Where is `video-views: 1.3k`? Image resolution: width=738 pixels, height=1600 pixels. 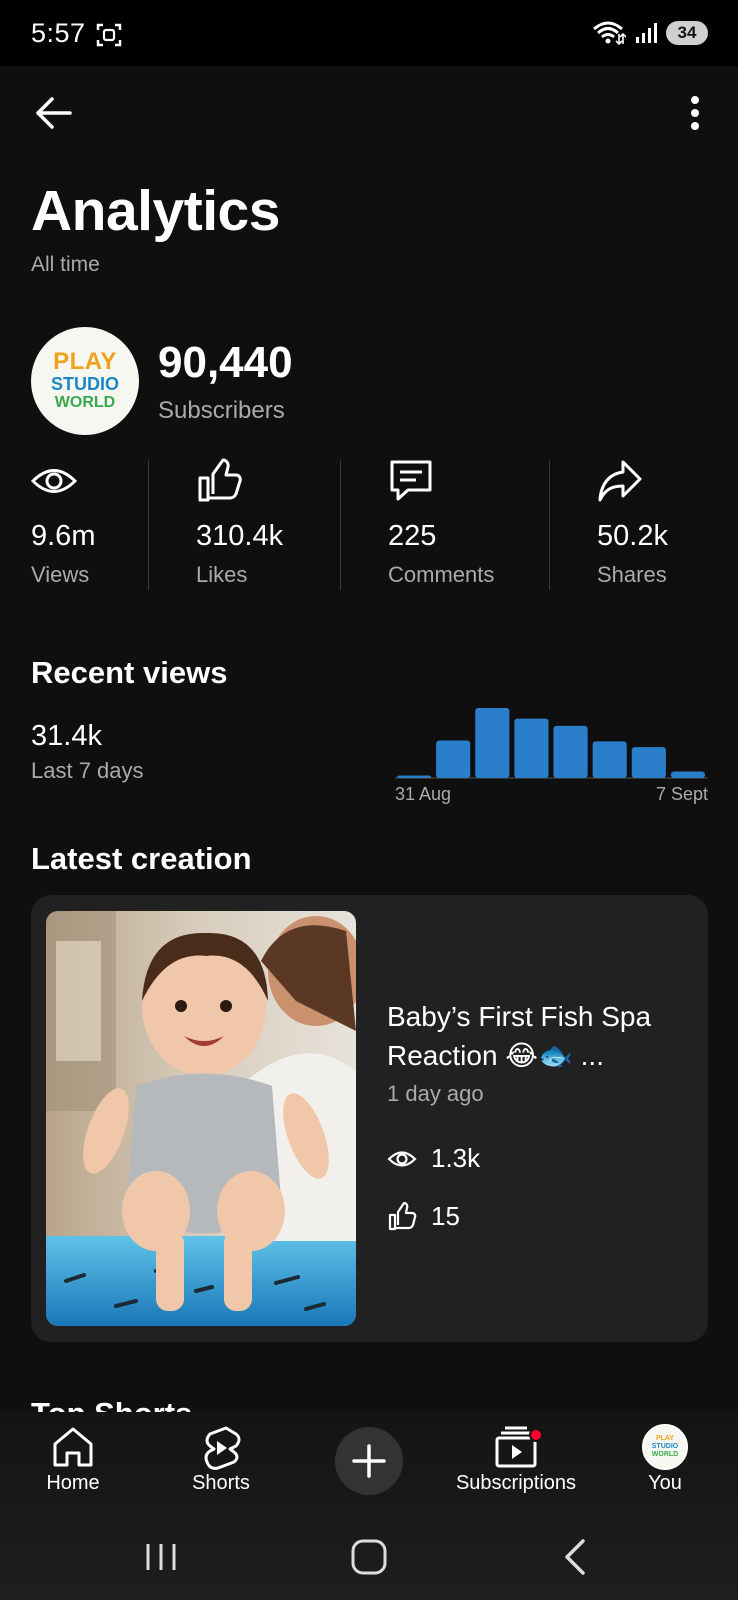
video-views: 1.3k is located at coordinates (433, 1158).